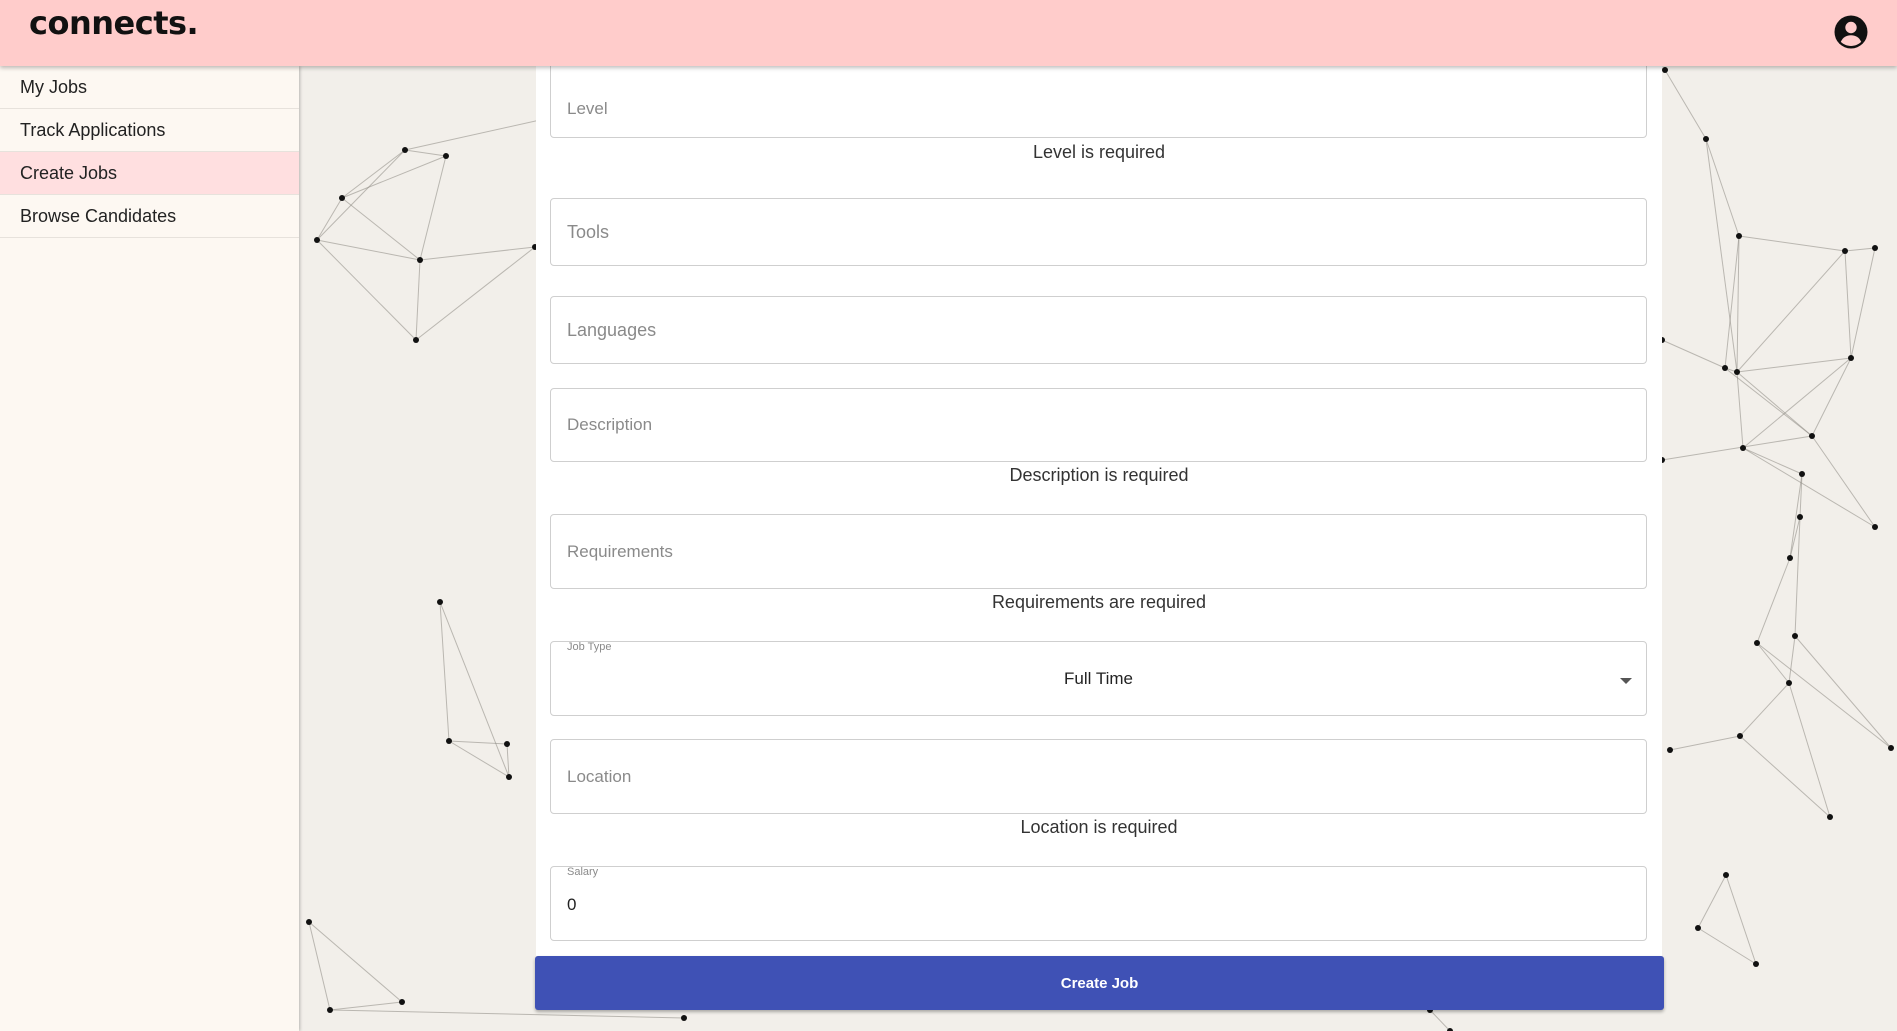 The height and width of the screenshot is (1031, 1897). I want to click on level-input, so click(1098, 99).